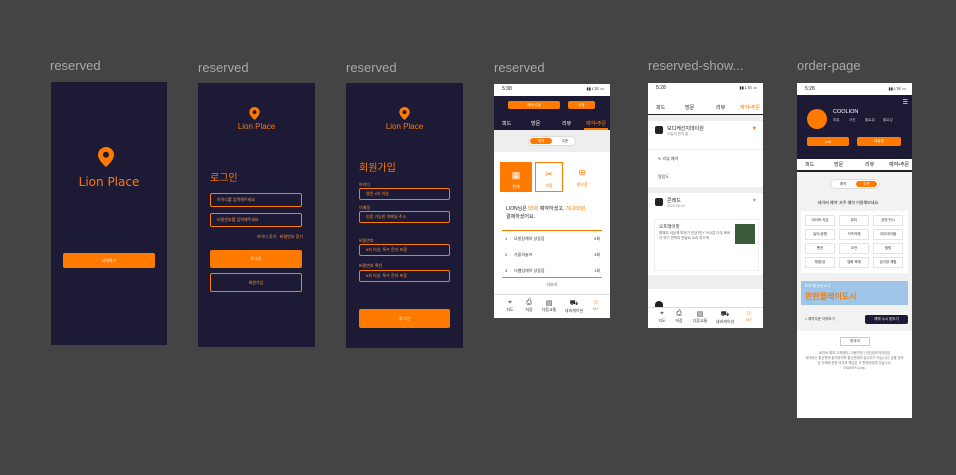 This screenshot has width=956, height=475. Describe the element at coordinates (888, 234) in the screenshot. I see `category-item: 아무데이블` at that location.